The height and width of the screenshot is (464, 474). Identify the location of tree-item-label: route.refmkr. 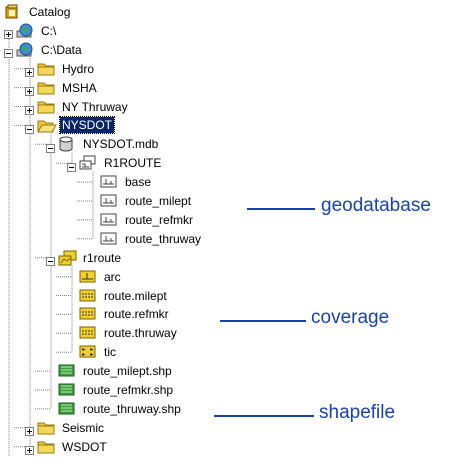
(136, 314).